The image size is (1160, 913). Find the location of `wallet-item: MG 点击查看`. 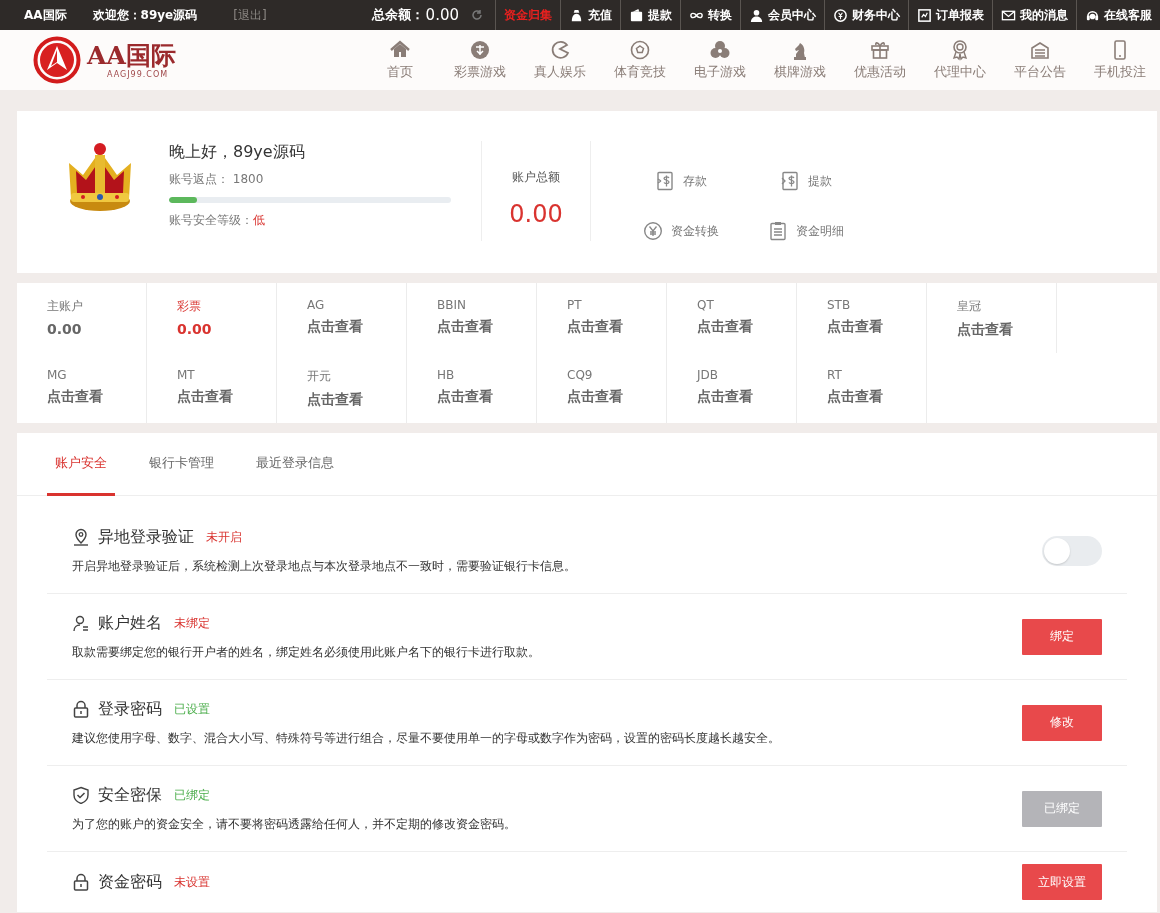

wallet-item: MG 点击查看 is located at coordinates (82, 388).